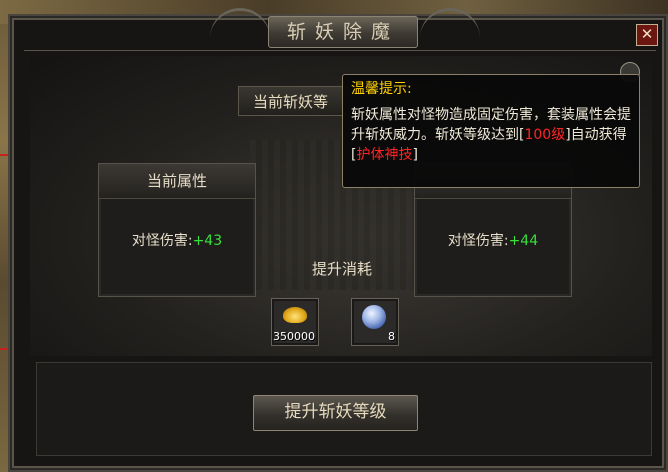 This screenshot has width=668, height=472. Describe the element at coordinates (478, 241) in the screenshot. I see `next-damage-label: 对怪伤害:` at that location.